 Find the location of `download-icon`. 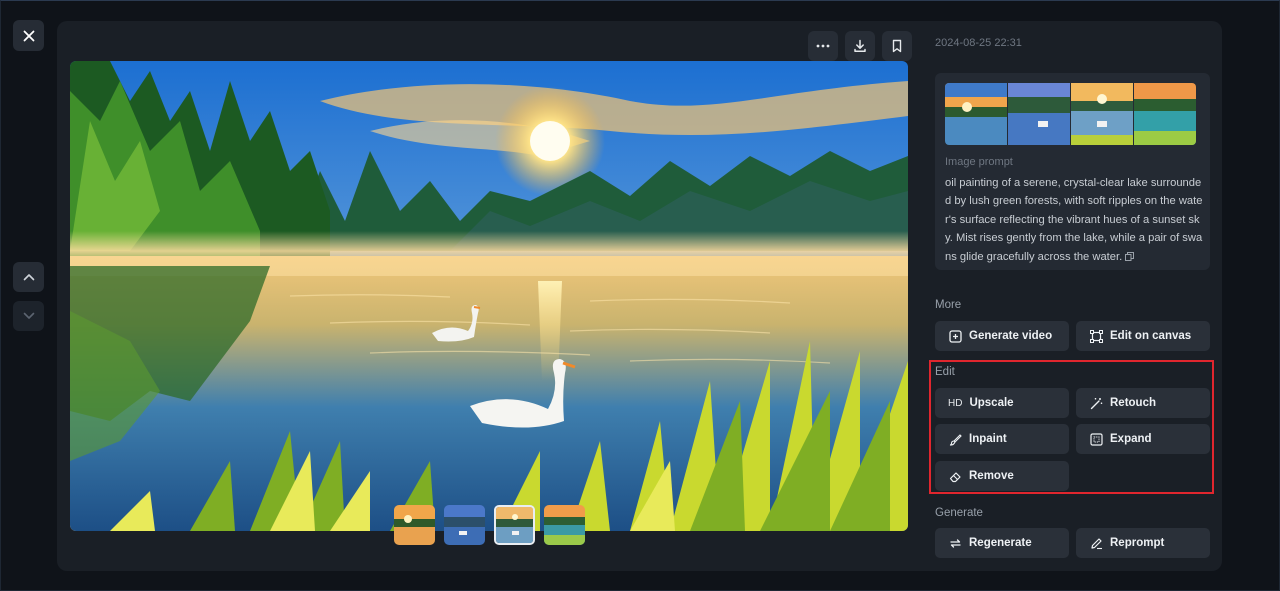

download-icon is located at coordinates (860, 46).